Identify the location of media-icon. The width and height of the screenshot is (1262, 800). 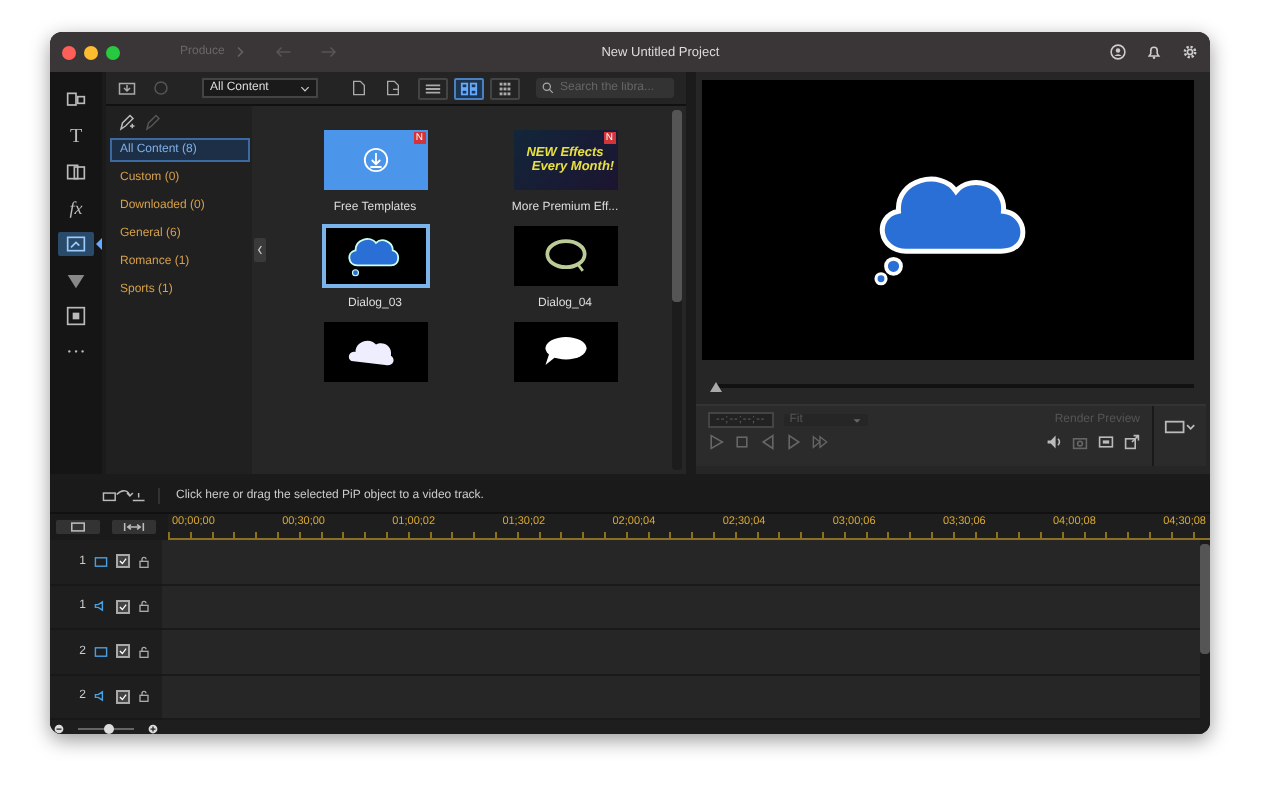
(76, 100).